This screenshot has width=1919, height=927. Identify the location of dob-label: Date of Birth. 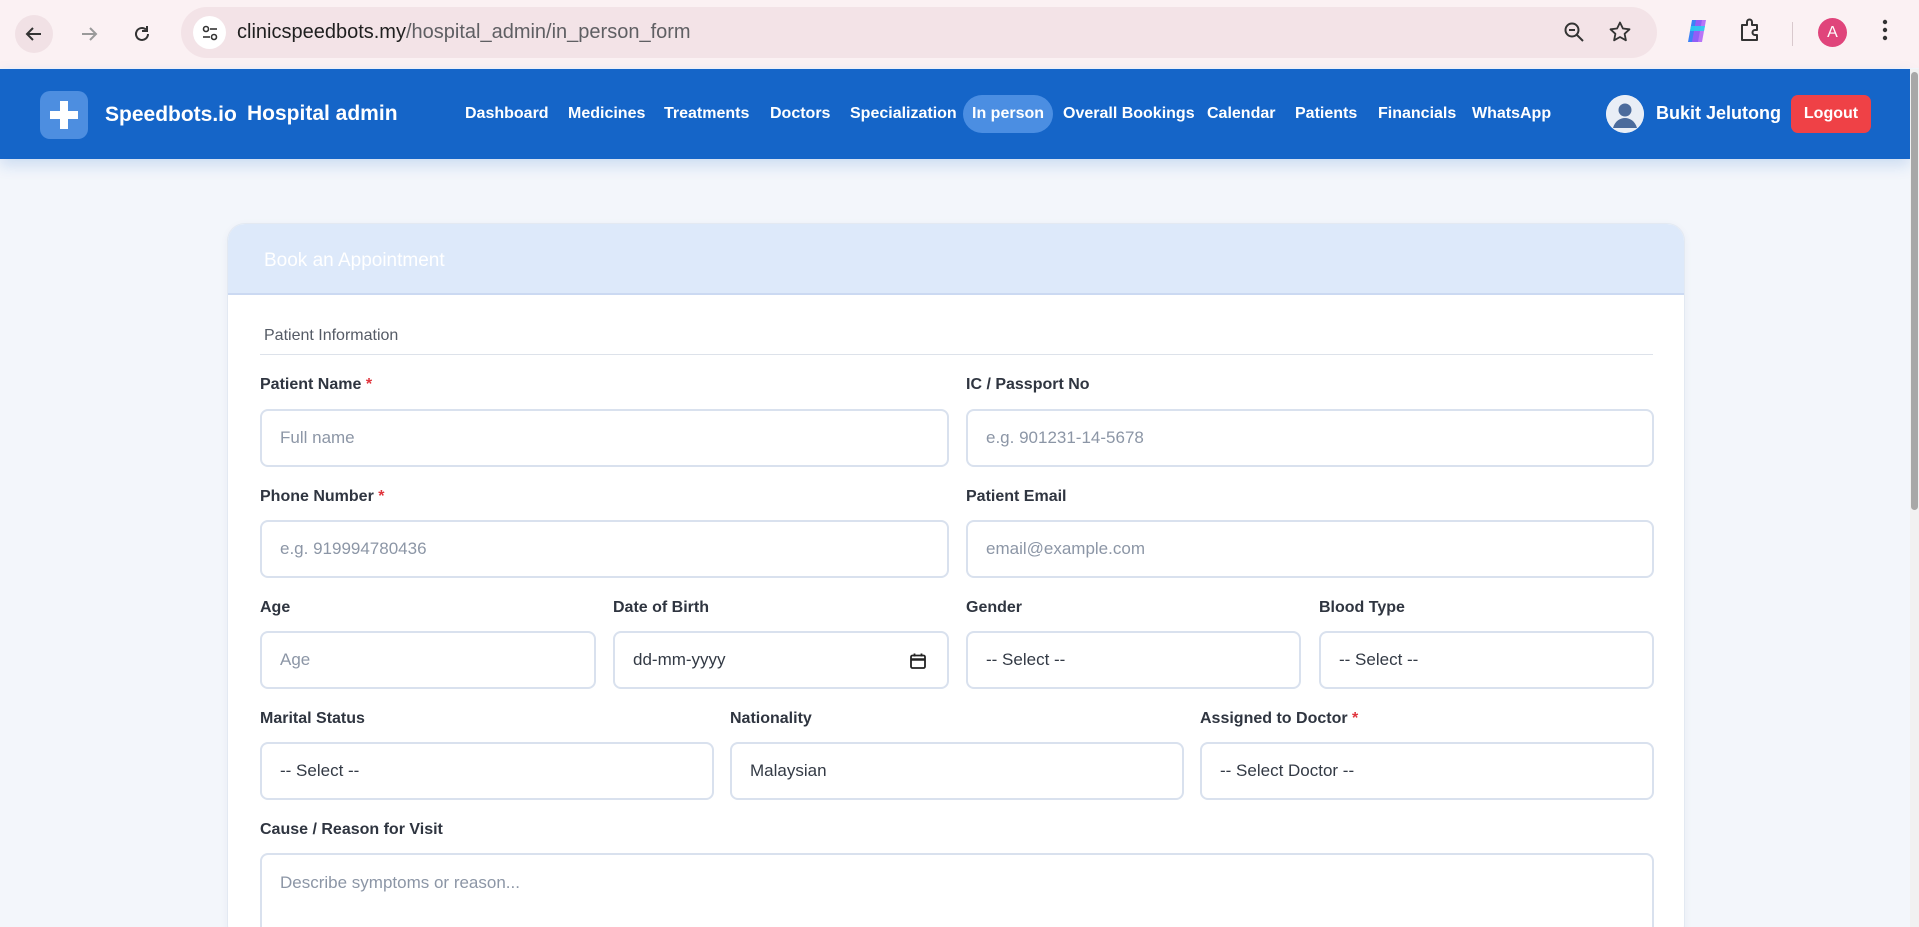
(661, 607).